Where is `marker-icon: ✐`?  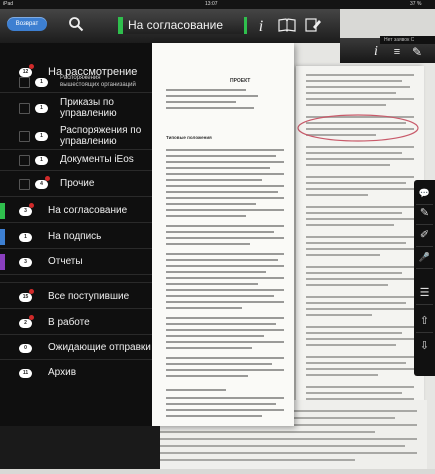 marker-icon: ✐ is located at coordinates (424, 235).